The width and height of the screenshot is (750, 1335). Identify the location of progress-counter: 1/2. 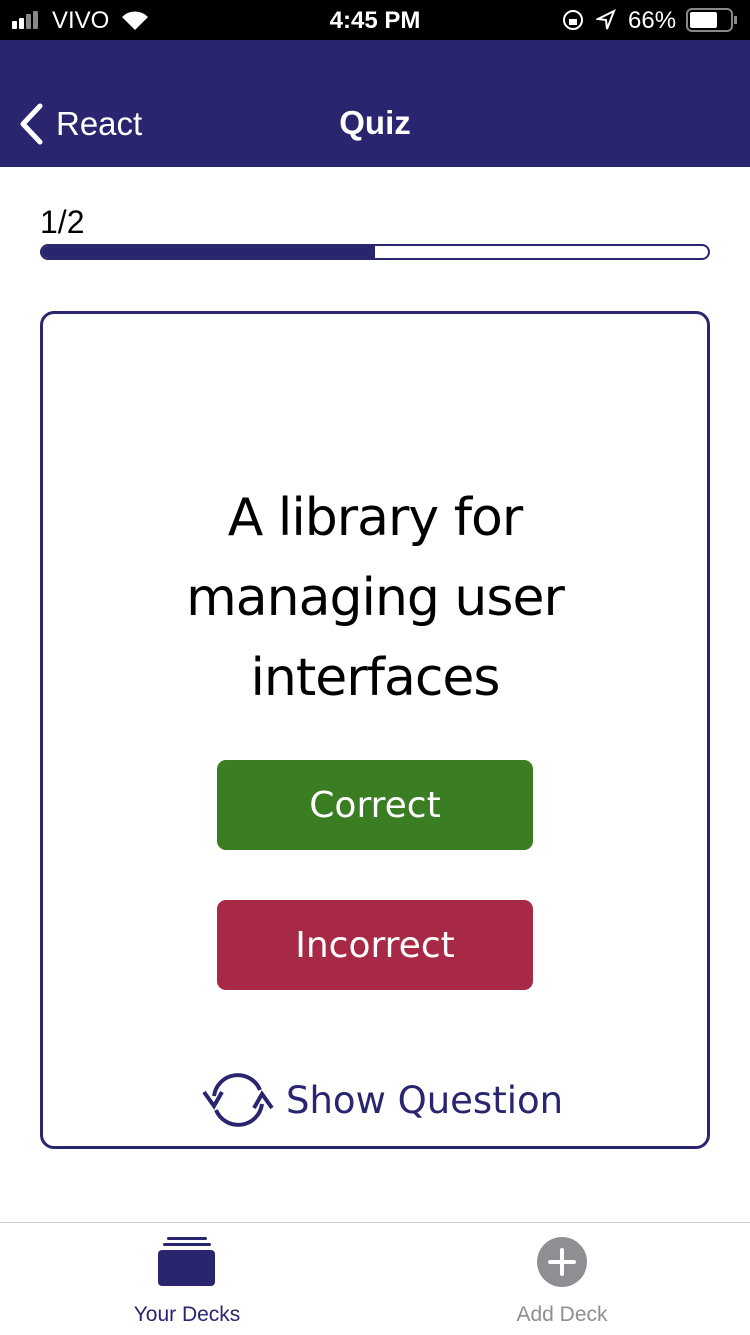
(62, 222).